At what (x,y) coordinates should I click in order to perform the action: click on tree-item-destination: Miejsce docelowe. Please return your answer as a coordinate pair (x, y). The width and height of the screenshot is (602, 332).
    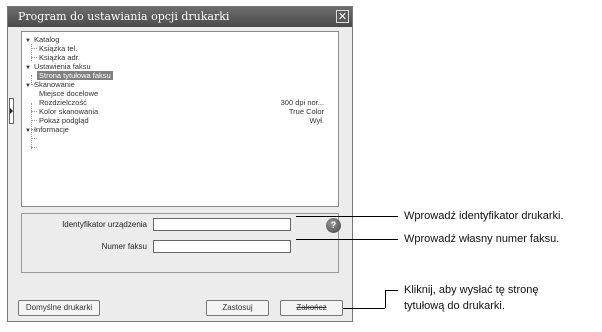
    Looking at the image, I should click on (68, 93).